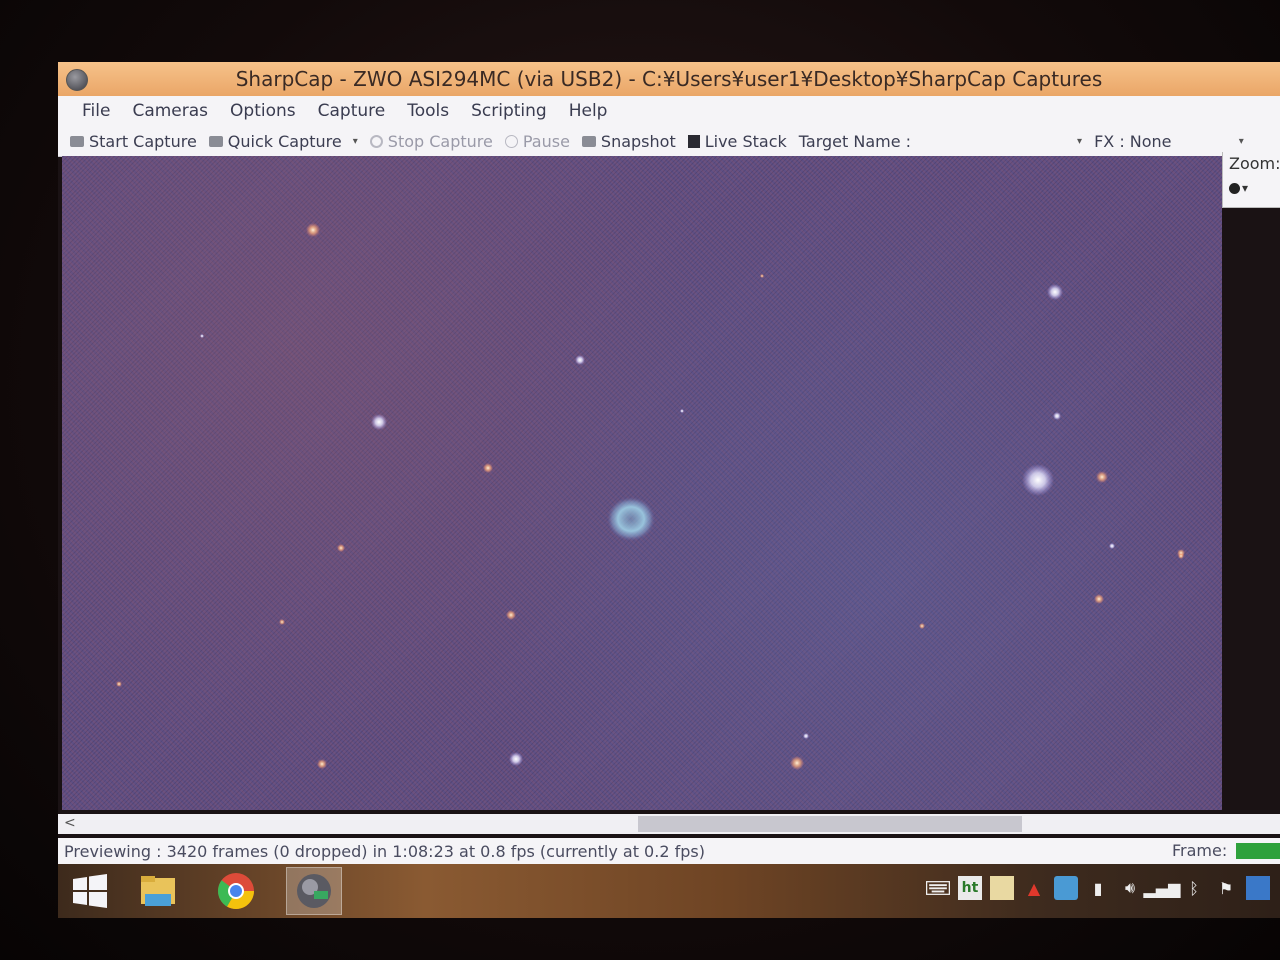 The height and width of the screenshot is (960, 1280). What do you see at coordinates (143, 141) in the screenshot?
I see `start-capture-label: Start Capture` at bounding box center [143, 141].